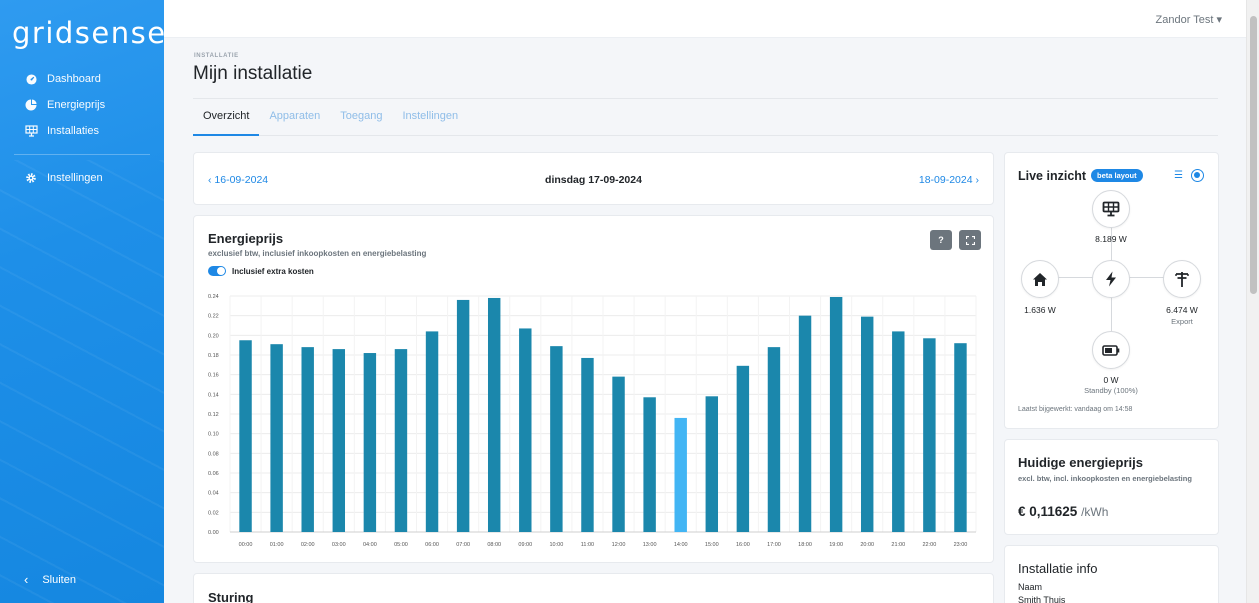 The image size is (1259, 603). I want to click on tab-apparaten: Apparaten, so click(294, 120).